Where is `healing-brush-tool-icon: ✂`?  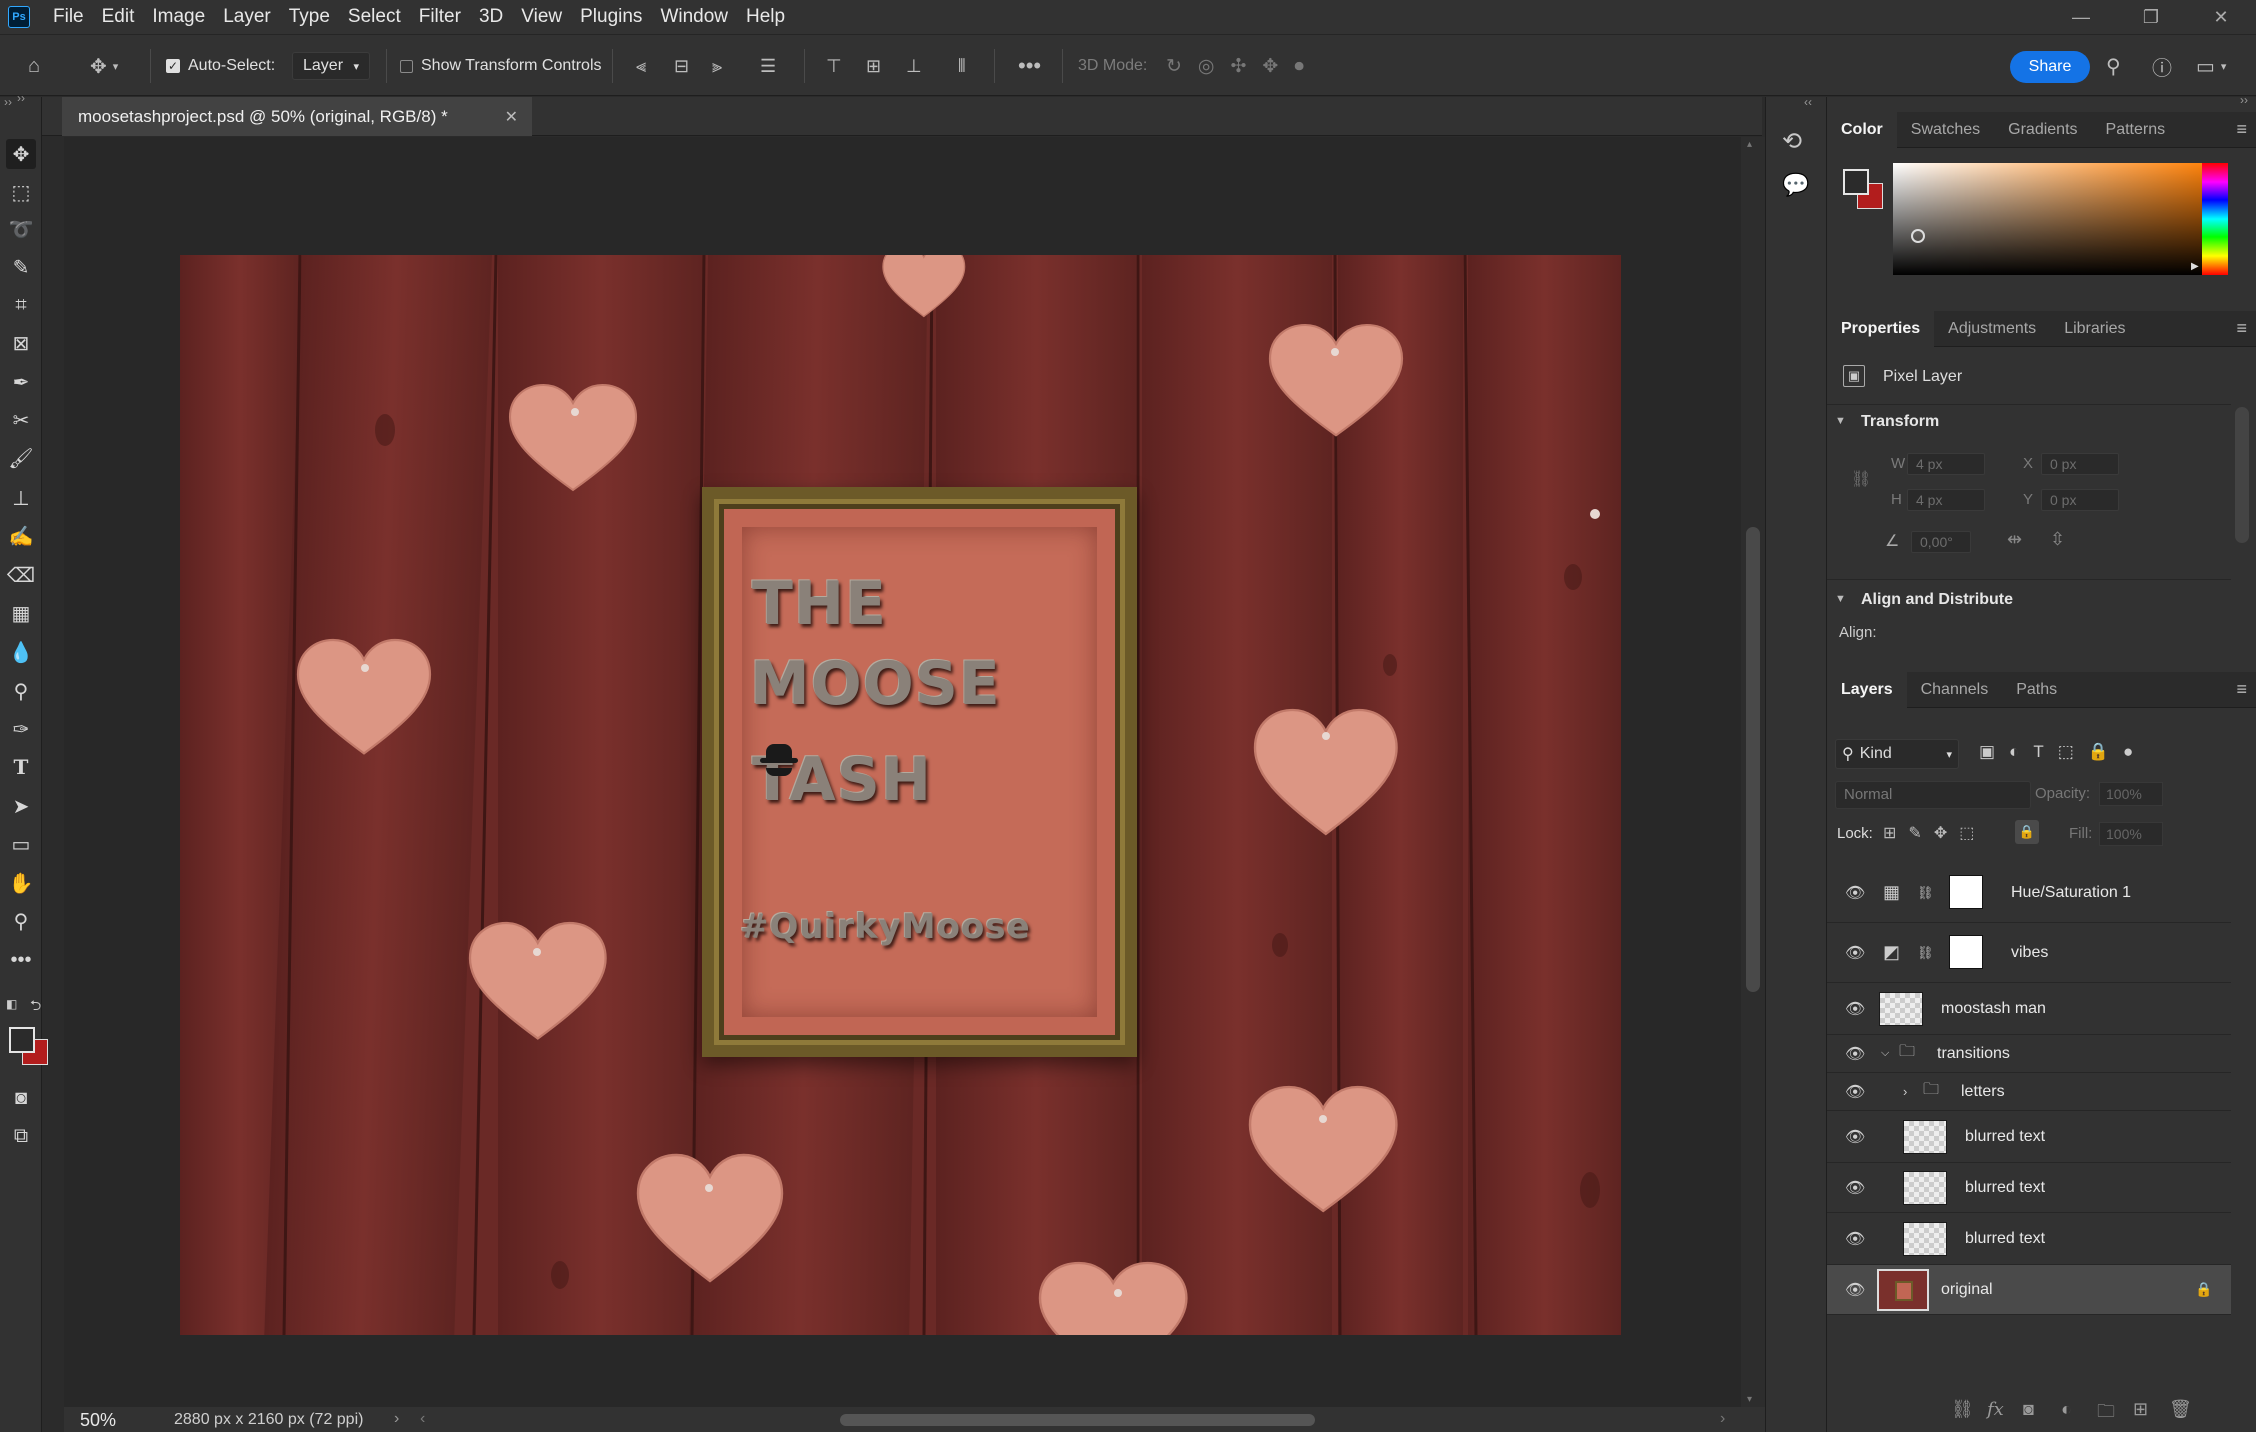 healing-brush-tool-icon: ✂ is located at coordinates (21, 420).